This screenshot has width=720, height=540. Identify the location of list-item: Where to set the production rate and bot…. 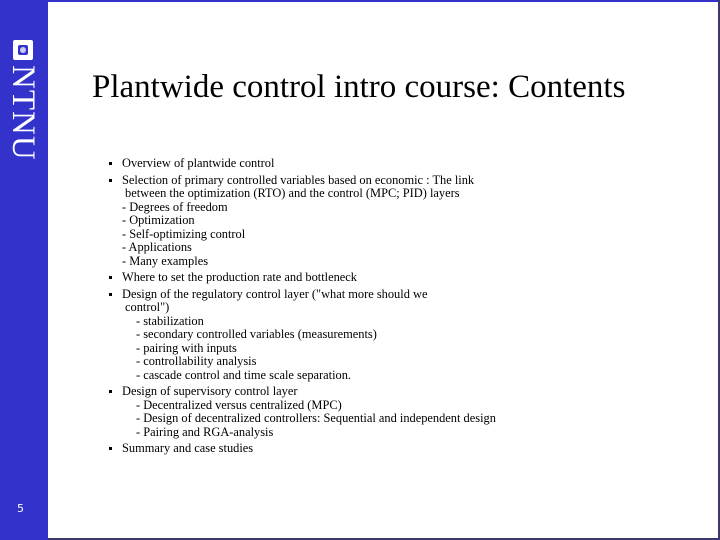
(390, 277).